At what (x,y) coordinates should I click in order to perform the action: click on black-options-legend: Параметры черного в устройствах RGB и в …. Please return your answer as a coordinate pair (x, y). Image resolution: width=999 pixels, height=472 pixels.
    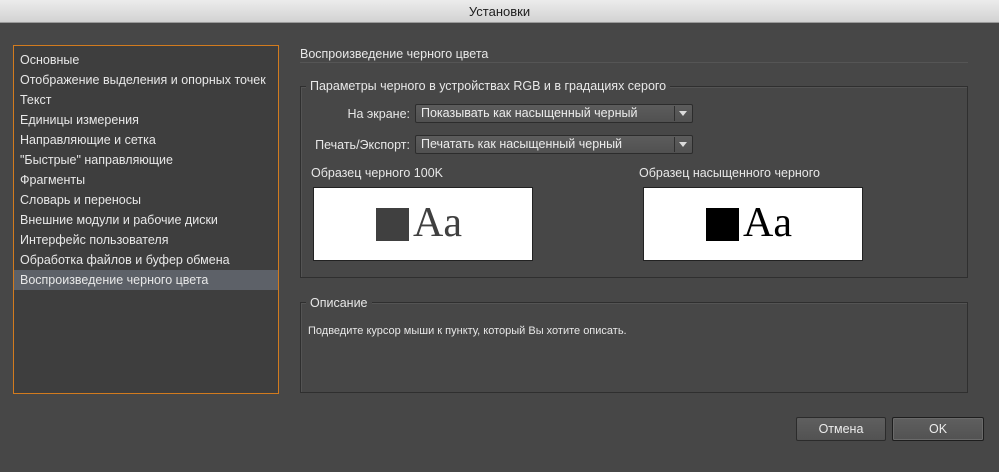
    Looking at the image, I should click on (488, 86).